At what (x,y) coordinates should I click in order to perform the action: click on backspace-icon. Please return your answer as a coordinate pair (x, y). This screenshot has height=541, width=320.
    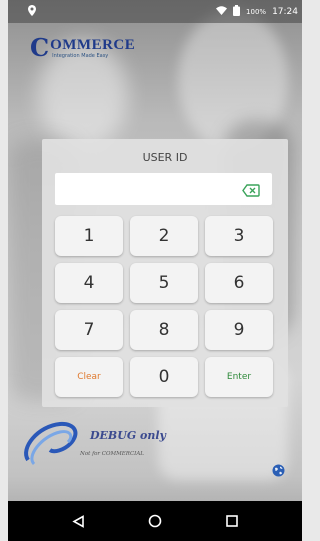
    Looking at the image, I should click on (251, 189).